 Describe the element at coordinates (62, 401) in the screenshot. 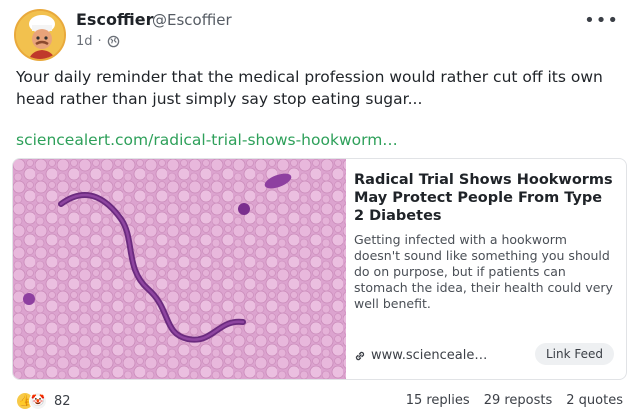

I see `reaction-count: 82` at that location.